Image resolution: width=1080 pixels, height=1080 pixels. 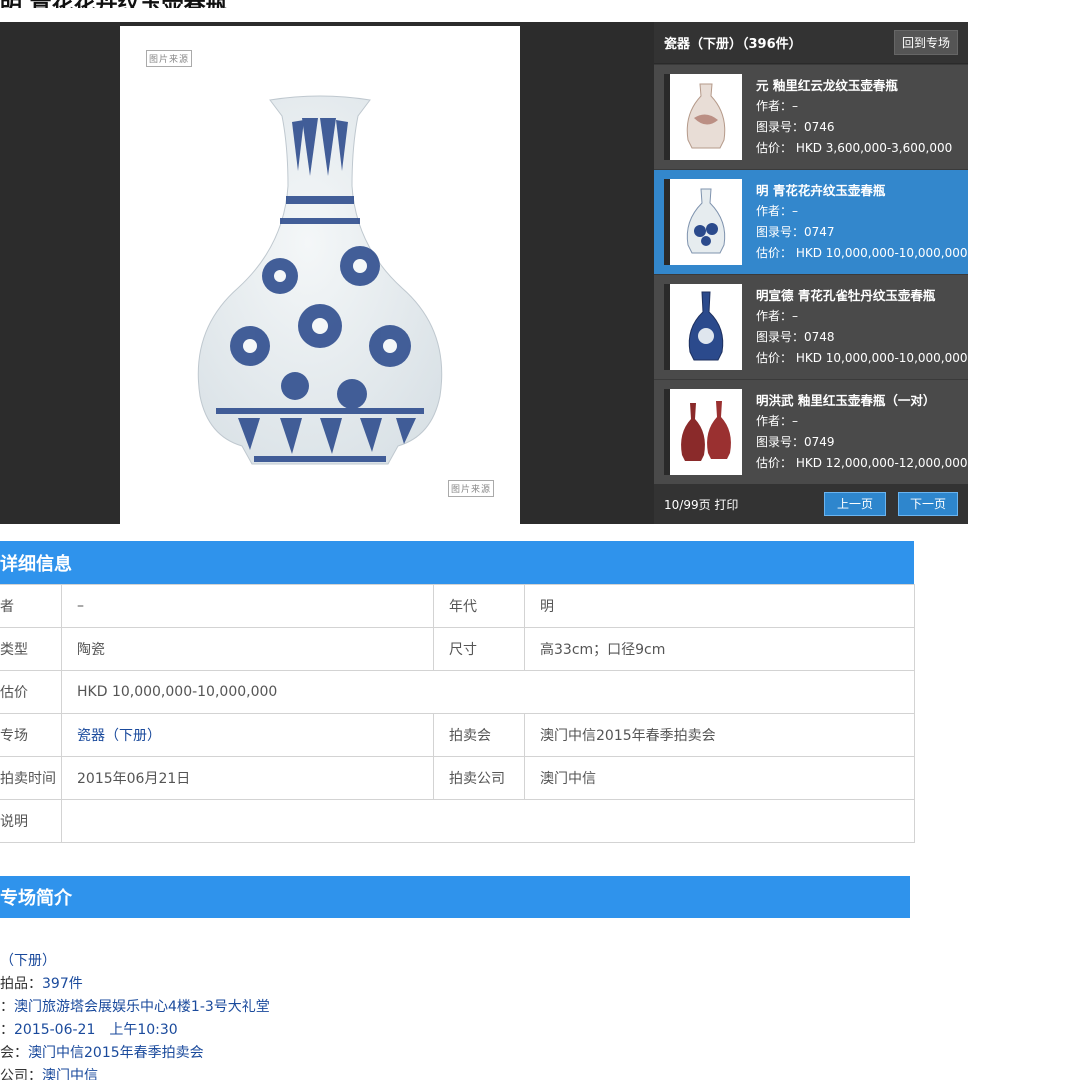 What do you see at coordinates (719, 649) in the screenshot?
I see `field-value: 高33cm；口径9cm` at bounding box center [719, 649].